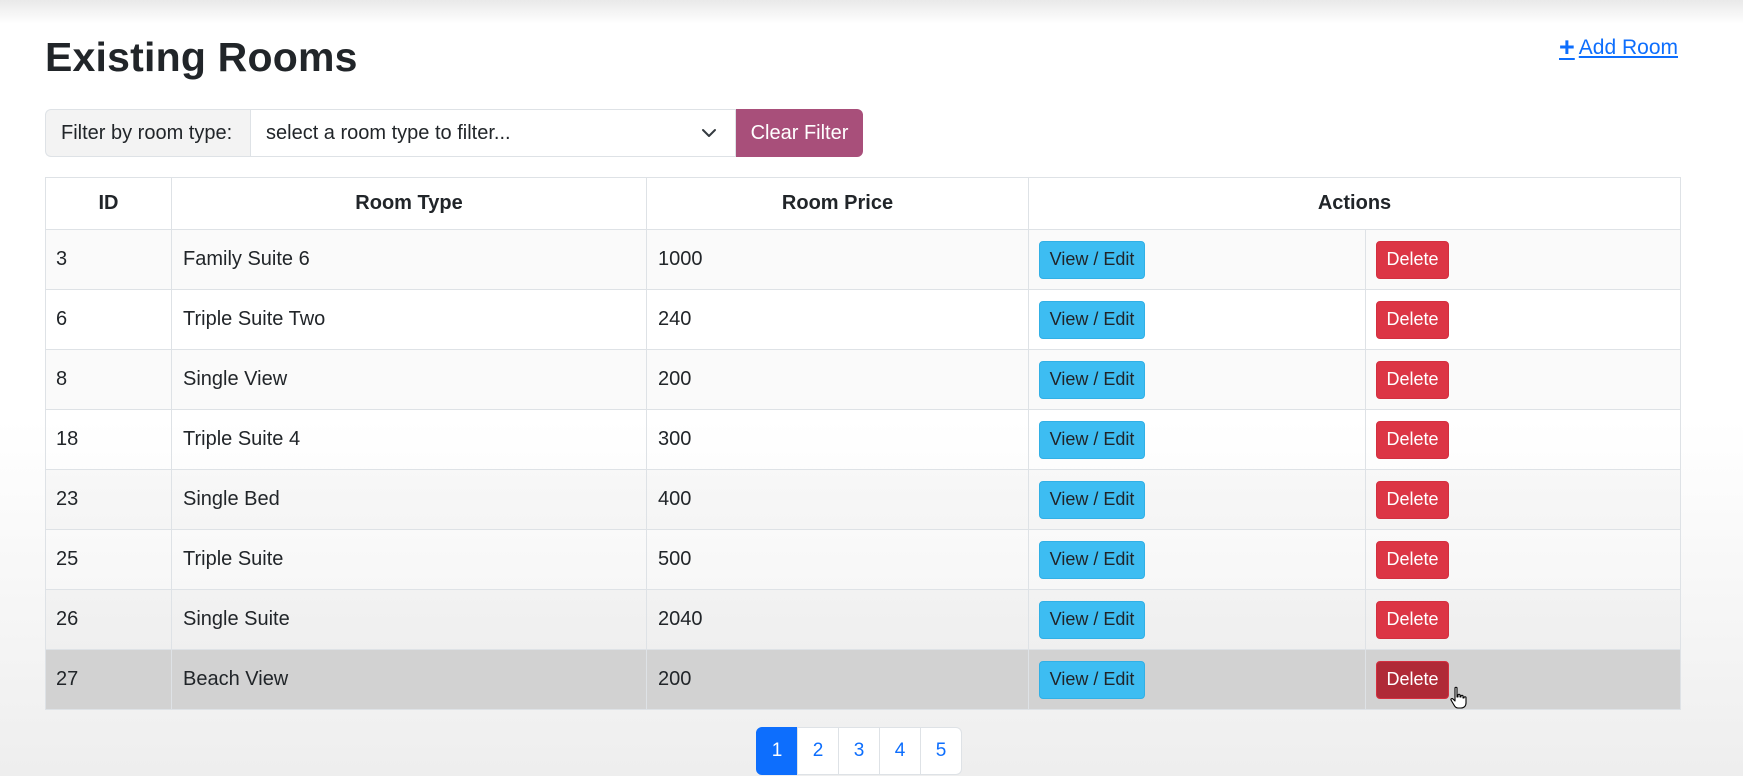  Describe the element at coordinates (108, 559) in the screenshot. I see `room-id-cell: 25` at that location.